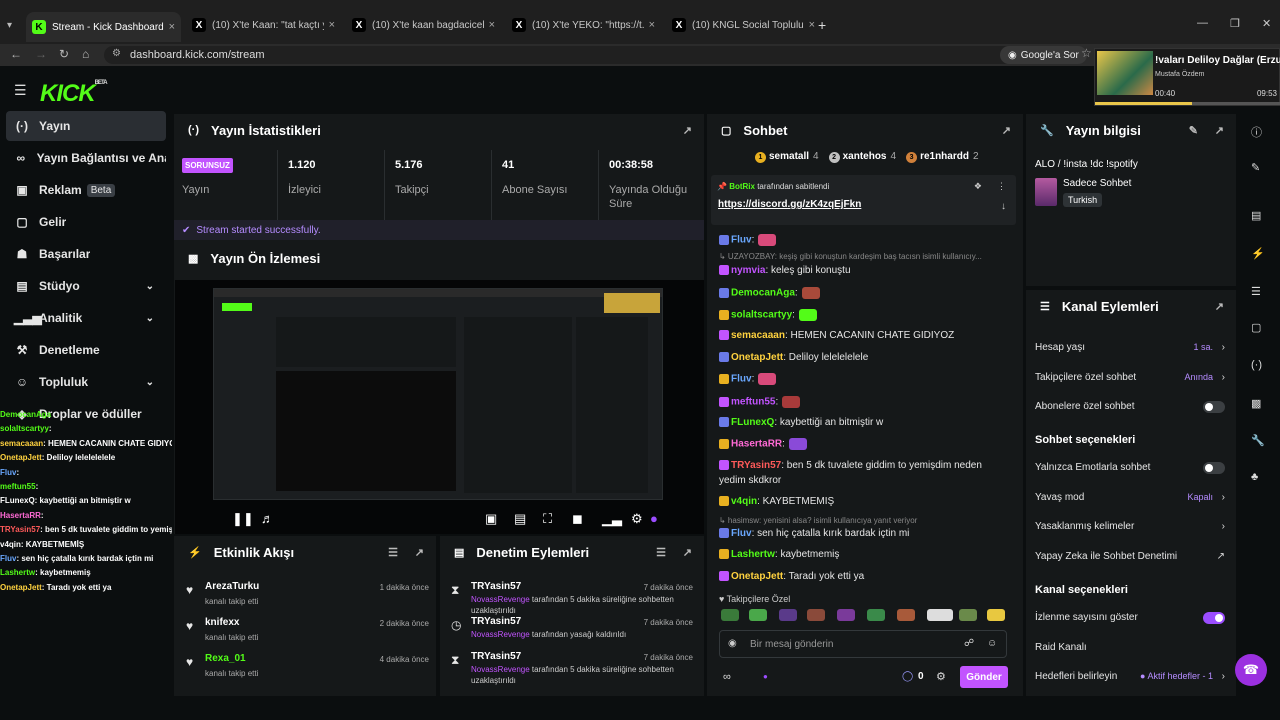 The width and height of the screenshot is (1280, 720). What do you see at coordinates (1130, 379) in the screenshot?
I see `channel-setting-row: Takipçilere özel sohbet Anında ›` at bounding box center [1130, 379].